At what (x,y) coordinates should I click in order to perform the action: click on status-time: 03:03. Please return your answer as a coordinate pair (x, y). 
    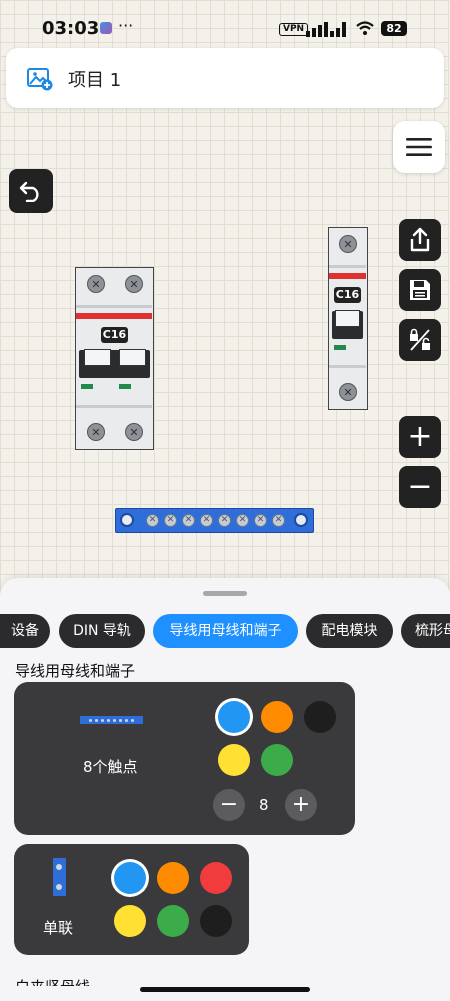
    Looking at the image, I should click on (71, 28).